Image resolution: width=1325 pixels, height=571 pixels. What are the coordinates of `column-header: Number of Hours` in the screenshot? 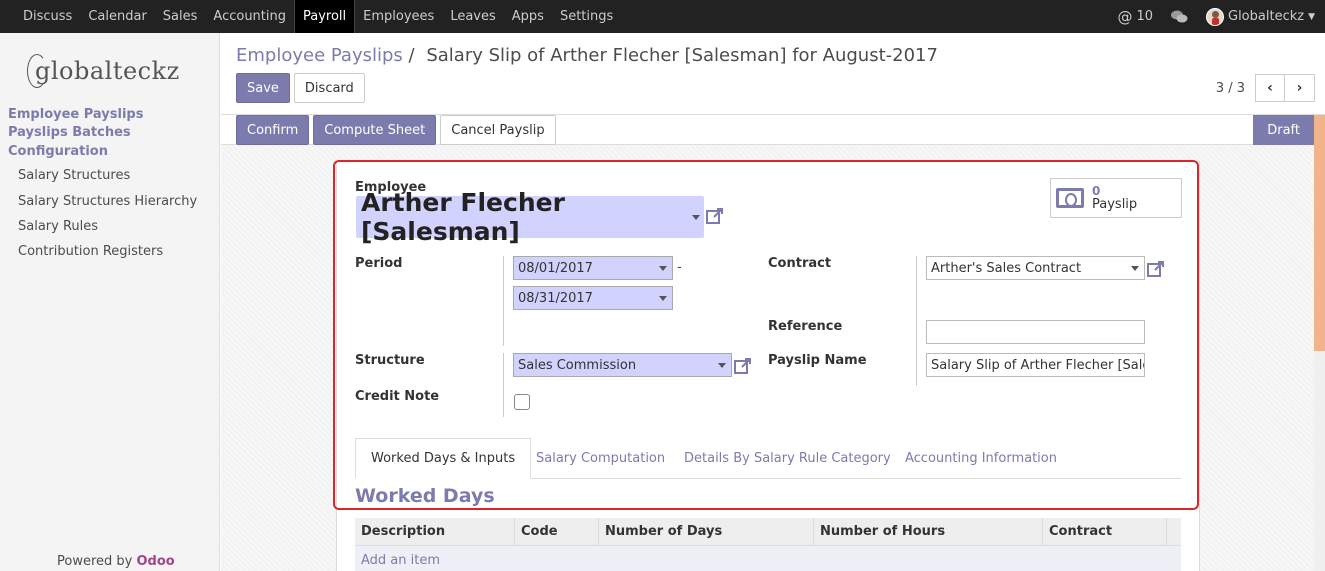 It's located at (928, 531).